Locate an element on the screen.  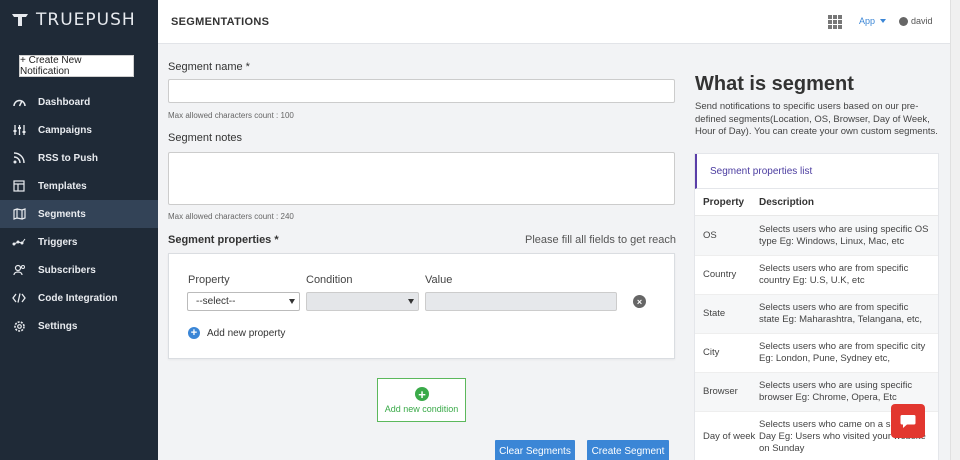
apps-grid-icon is located at coordinates (835, 22).